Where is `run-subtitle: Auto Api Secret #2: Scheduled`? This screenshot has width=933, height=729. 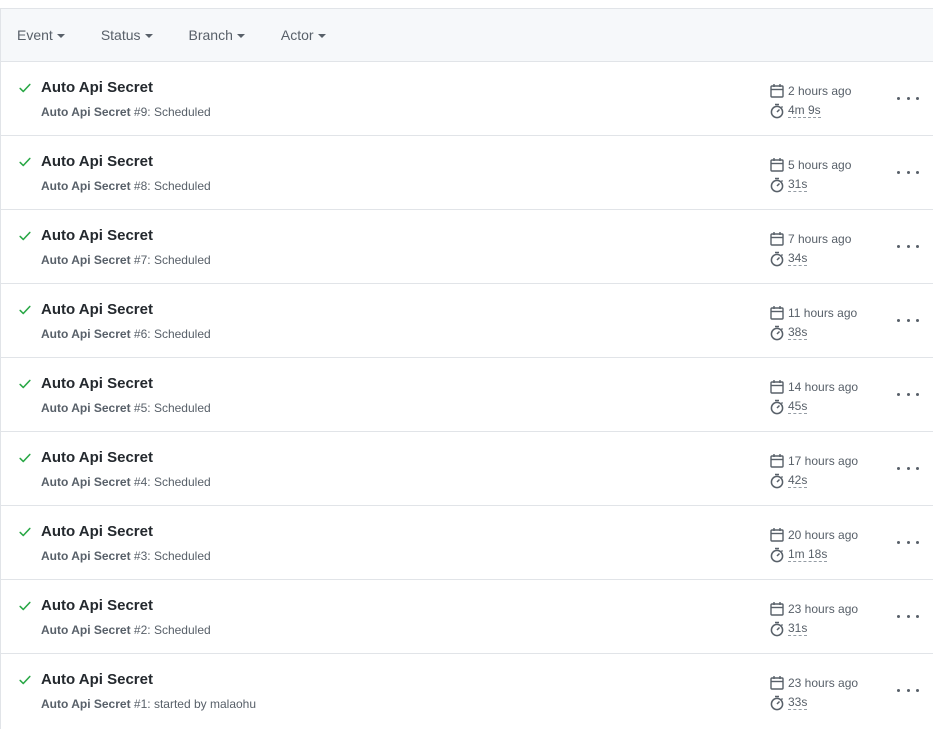
run-subtitle: Auto Api Secret #2: Scheduled is located at coordinates (126, 630).